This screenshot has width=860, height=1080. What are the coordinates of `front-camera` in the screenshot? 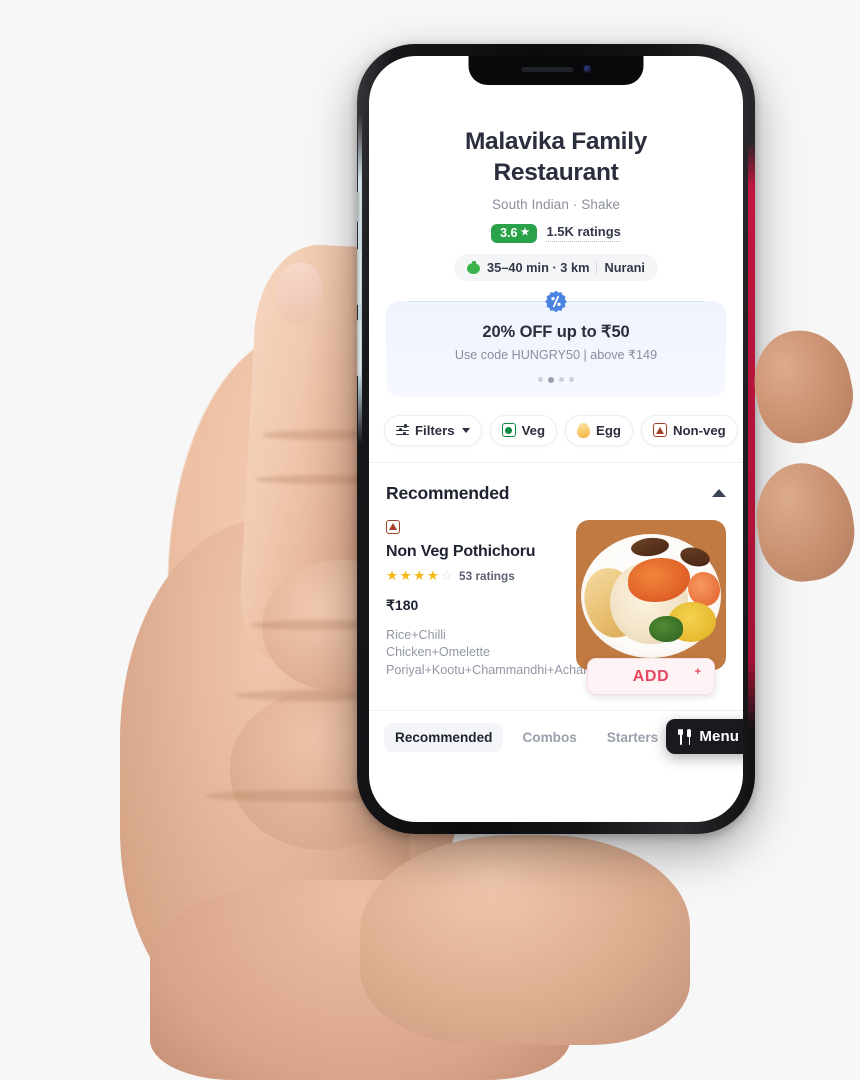 It's located at (587, 69).